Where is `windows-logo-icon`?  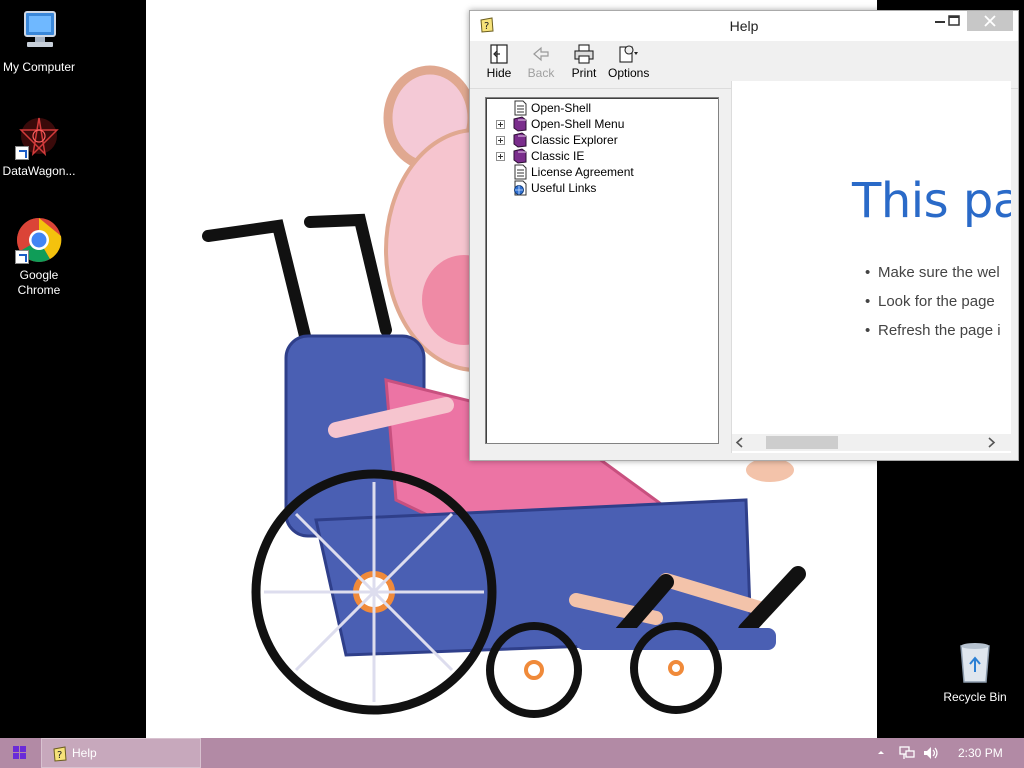 windows-logo-icon is located at coordinates (19, 752).